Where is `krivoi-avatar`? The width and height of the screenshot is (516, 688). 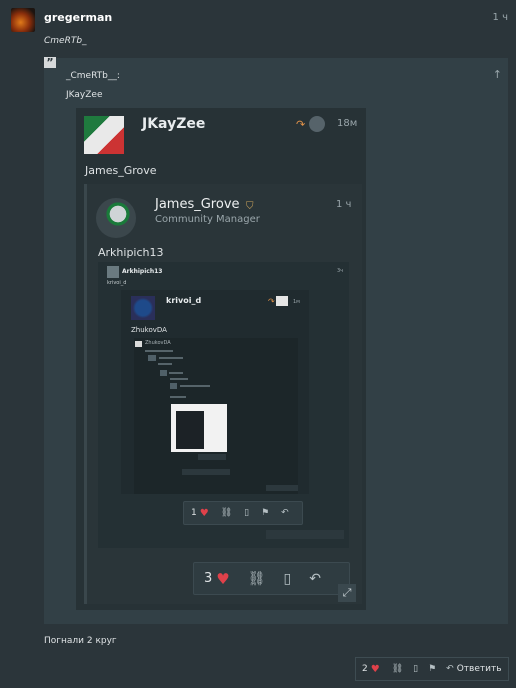 krivoi-avatar is located at coordinates (143, 308).